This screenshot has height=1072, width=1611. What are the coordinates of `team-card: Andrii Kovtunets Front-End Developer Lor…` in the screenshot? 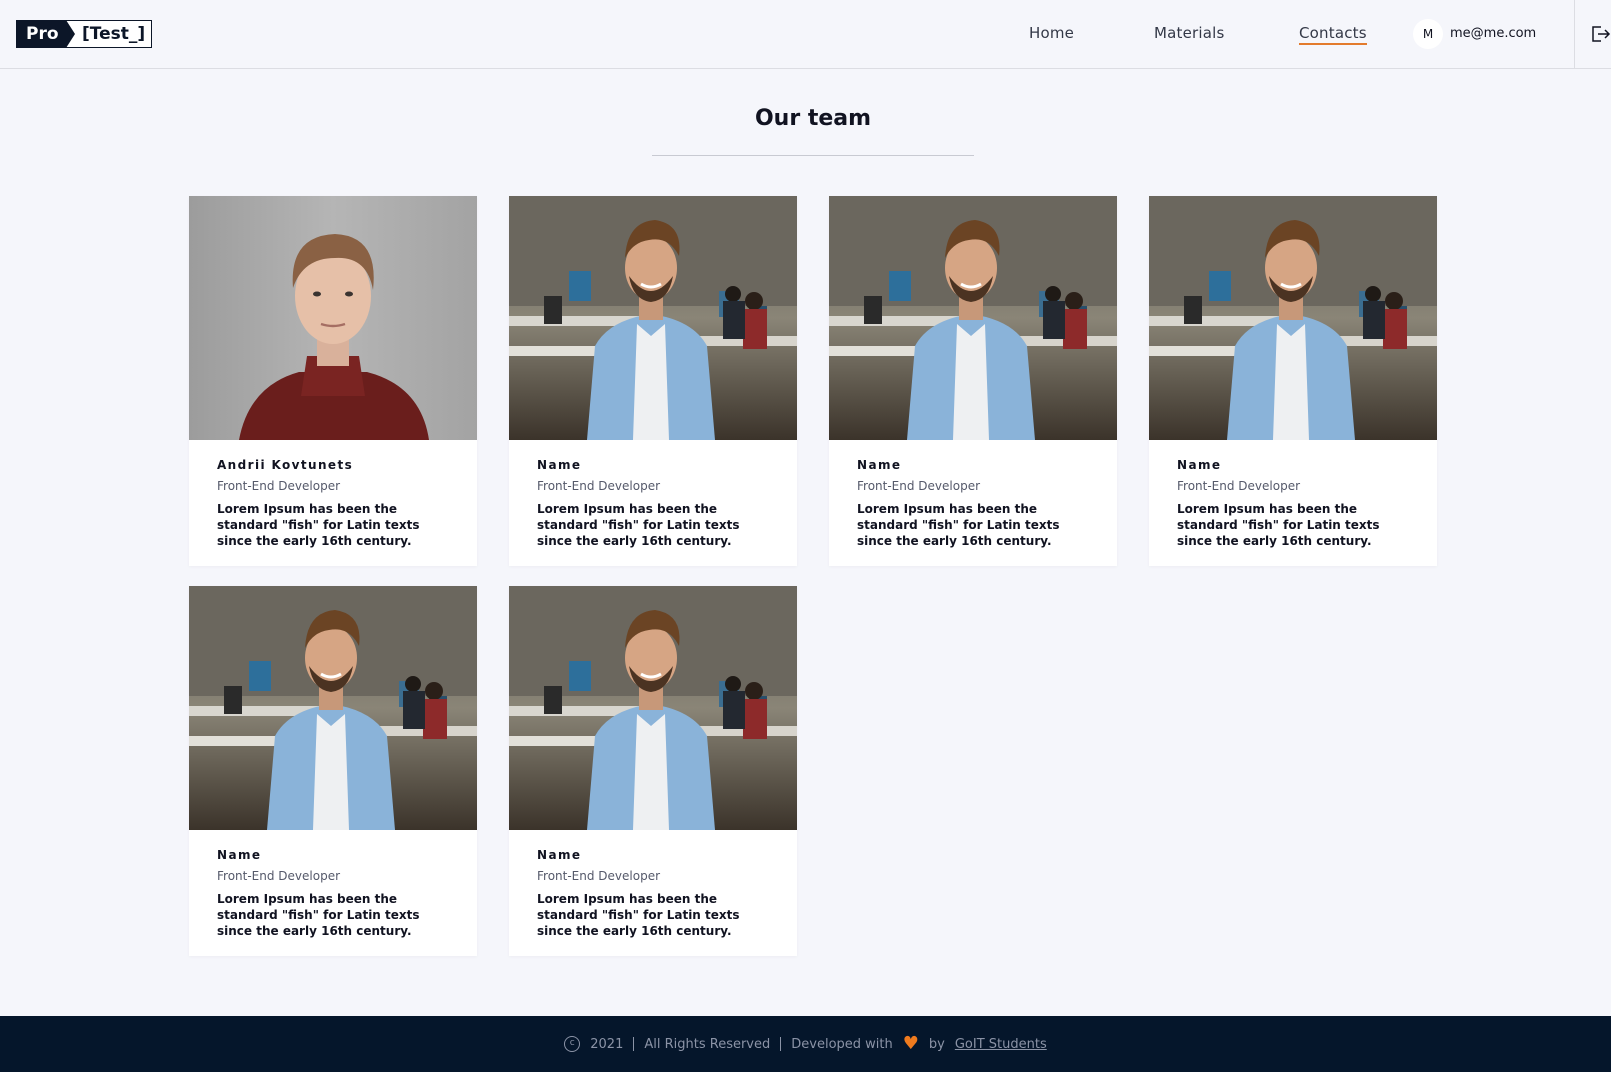 It's located at (333, 381).